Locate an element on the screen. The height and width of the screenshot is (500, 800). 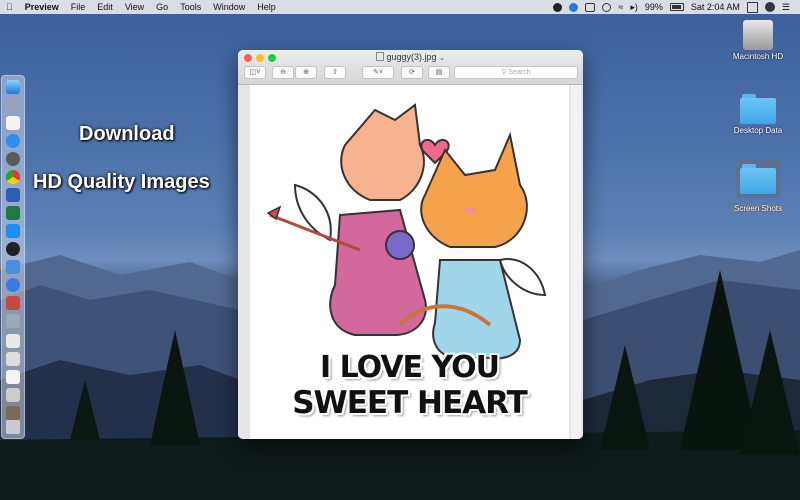
screen-icon is located at coordinates (590, 7).